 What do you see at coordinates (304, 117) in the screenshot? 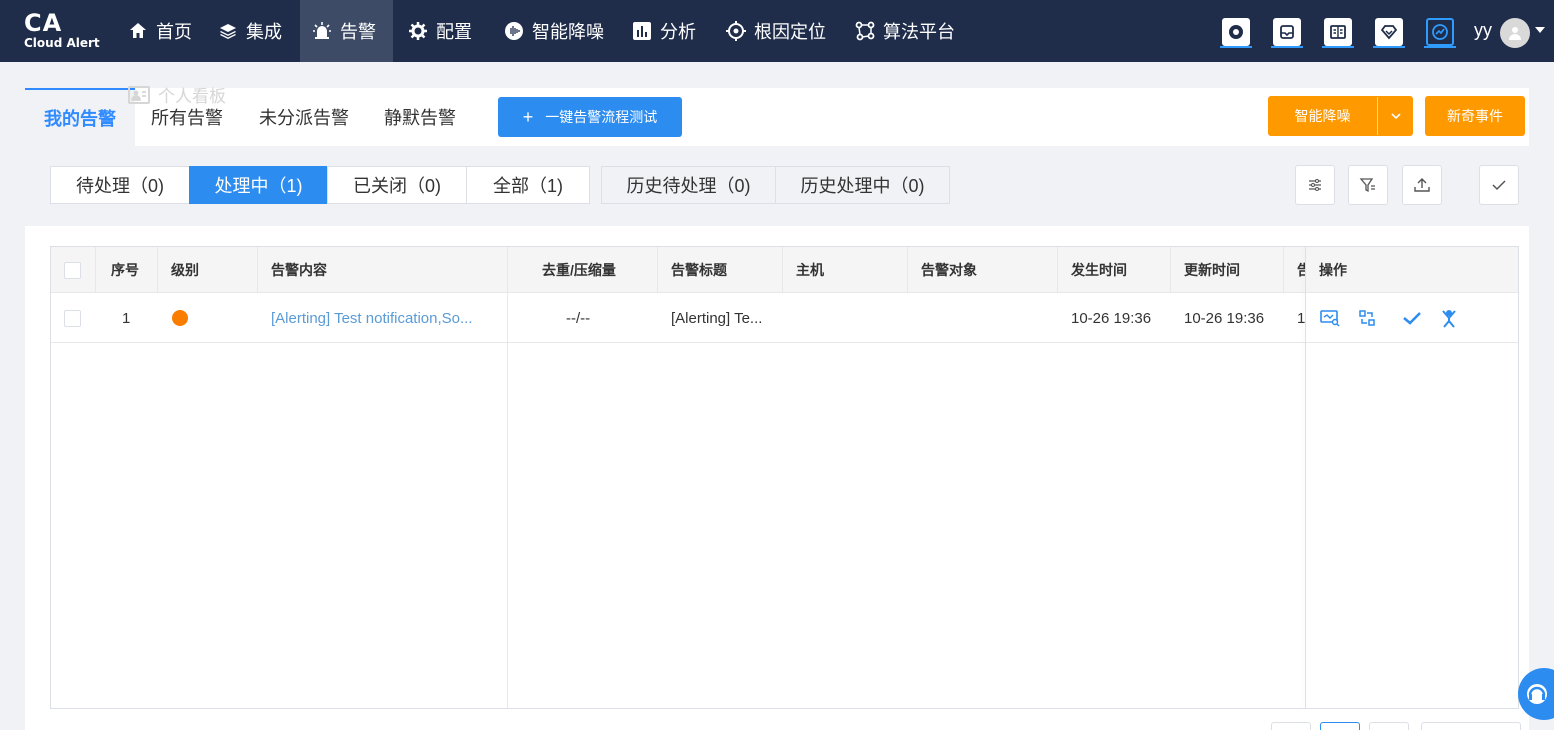
I see `tab-unassigned-alerts: 未分派告警` at bounding box center [304, 117].